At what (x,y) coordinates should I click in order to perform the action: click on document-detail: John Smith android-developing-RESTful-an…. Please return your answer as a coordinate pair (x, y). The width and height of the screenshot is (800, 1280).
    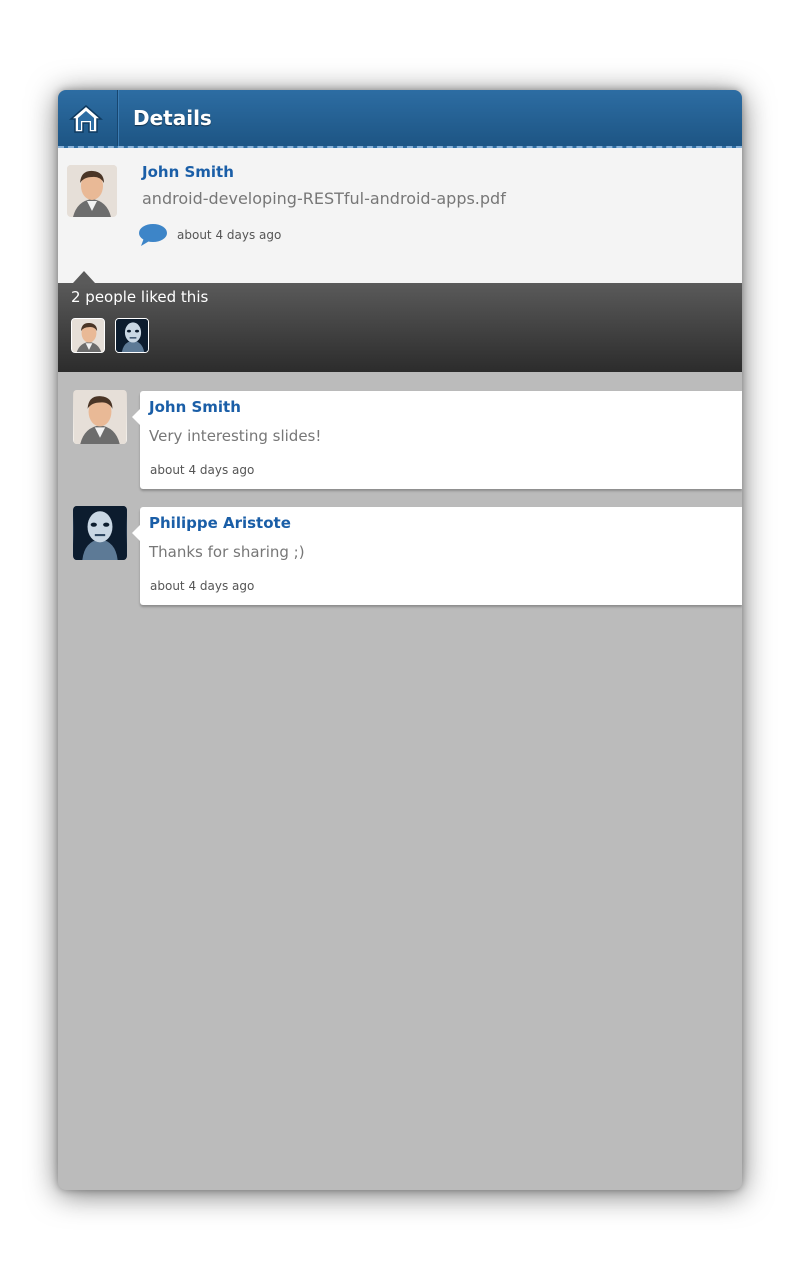
    Looking at the image, I should click on (400, 215).